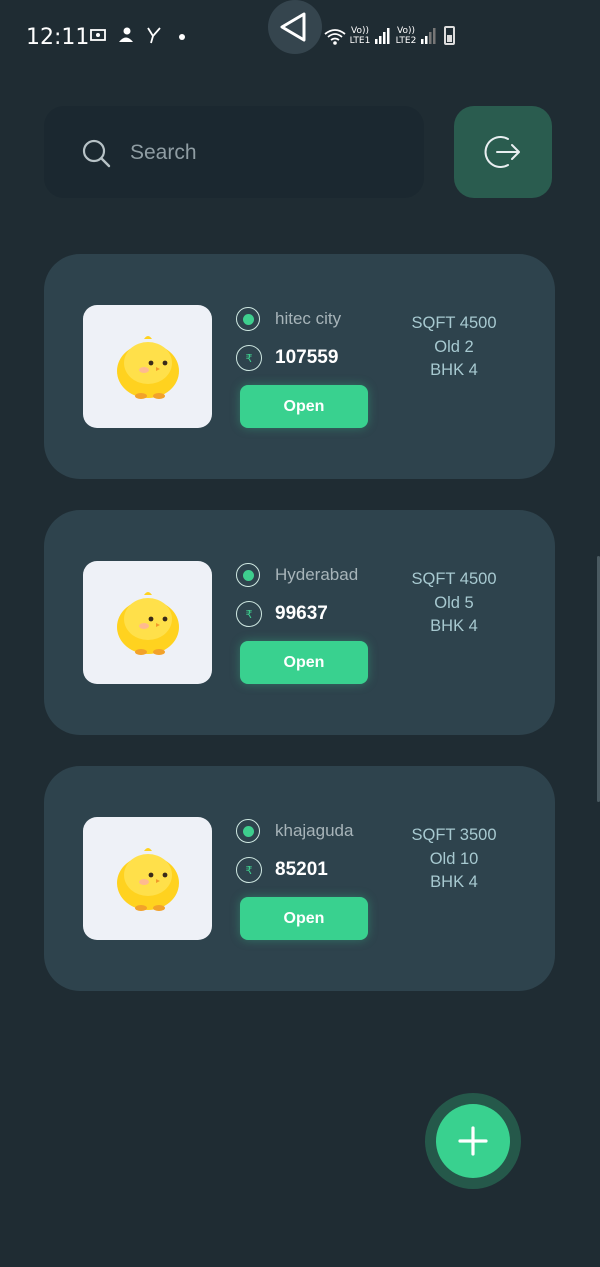  I want to click on sim1-label: Vo)) LTE1, so click(360, 36).